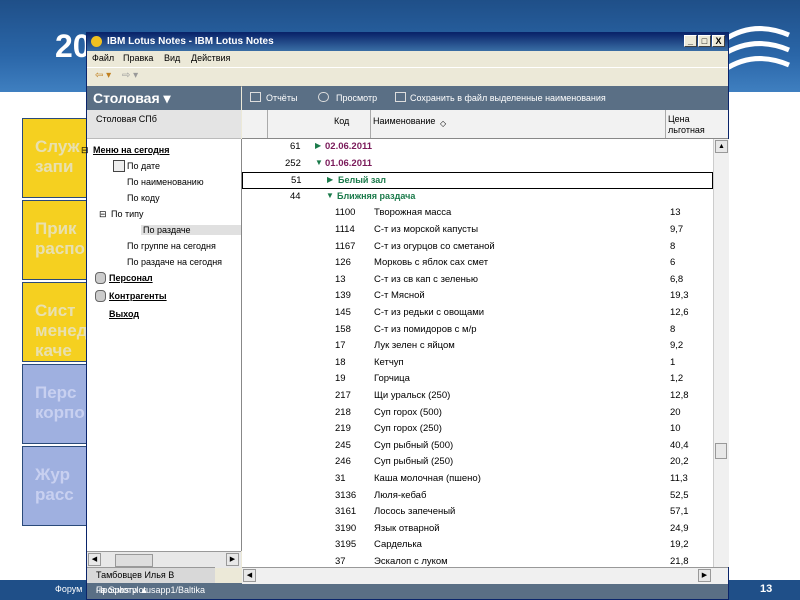  What do you see at coordinates (132, 98) in the screenshot?
I see `database-title: Столовая ▾` at bounding box center [132, 98].